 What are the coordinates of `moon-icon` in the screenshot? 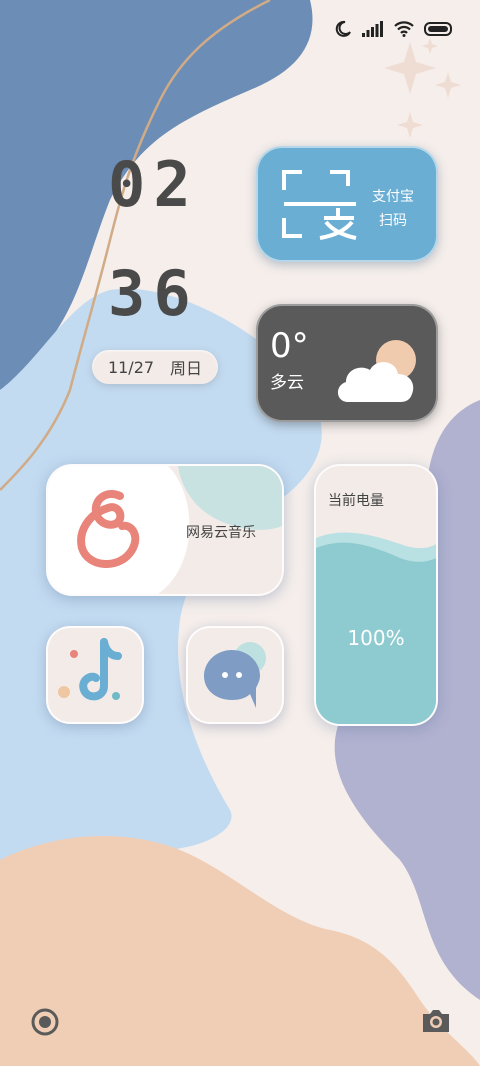 It's located at (343, 28).